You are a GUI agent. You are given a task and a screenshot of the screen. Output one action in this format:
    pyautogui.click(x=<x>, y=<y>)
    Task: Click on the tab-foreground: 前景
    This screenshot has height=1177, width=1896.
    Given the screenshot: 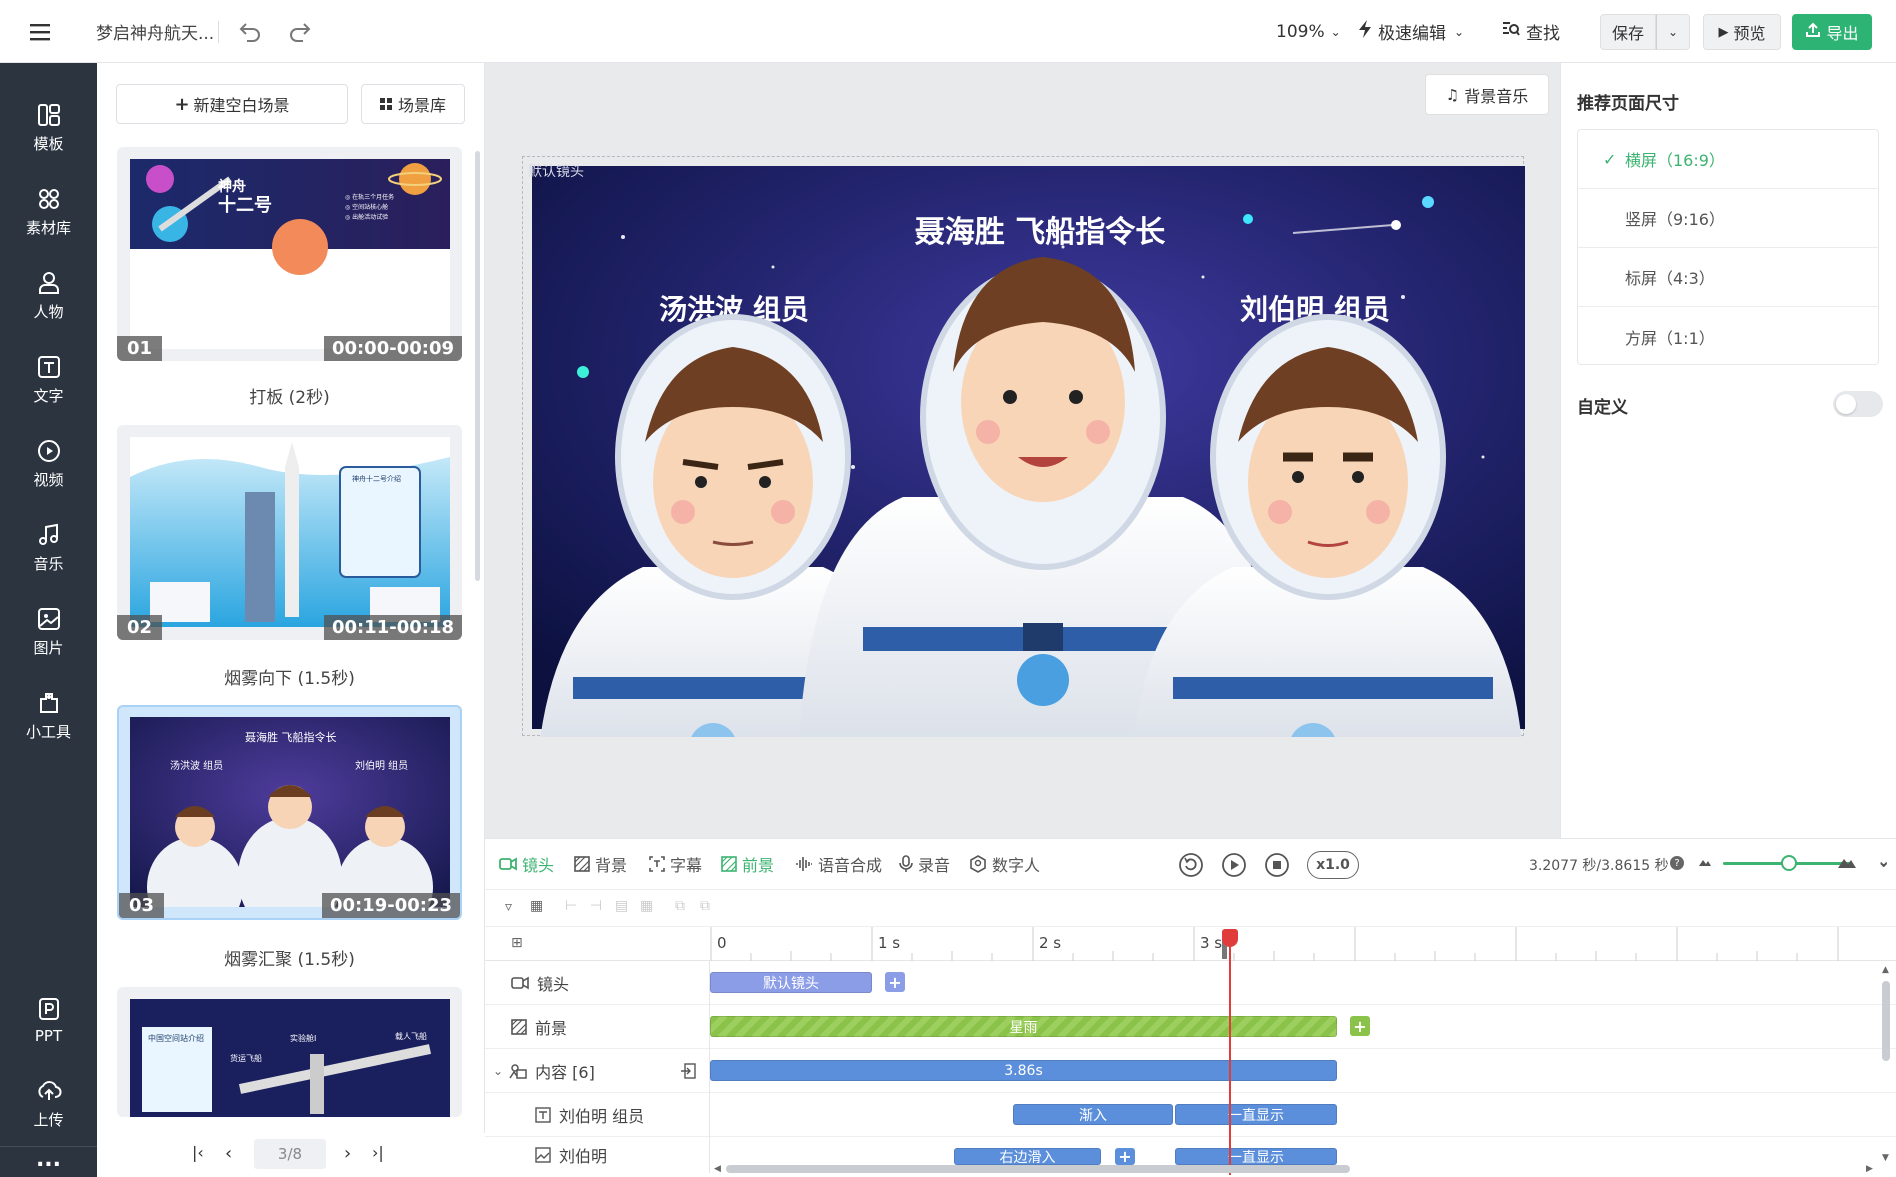 What is the action you would take?
    pyautogui.click(x=747, y=864)
    